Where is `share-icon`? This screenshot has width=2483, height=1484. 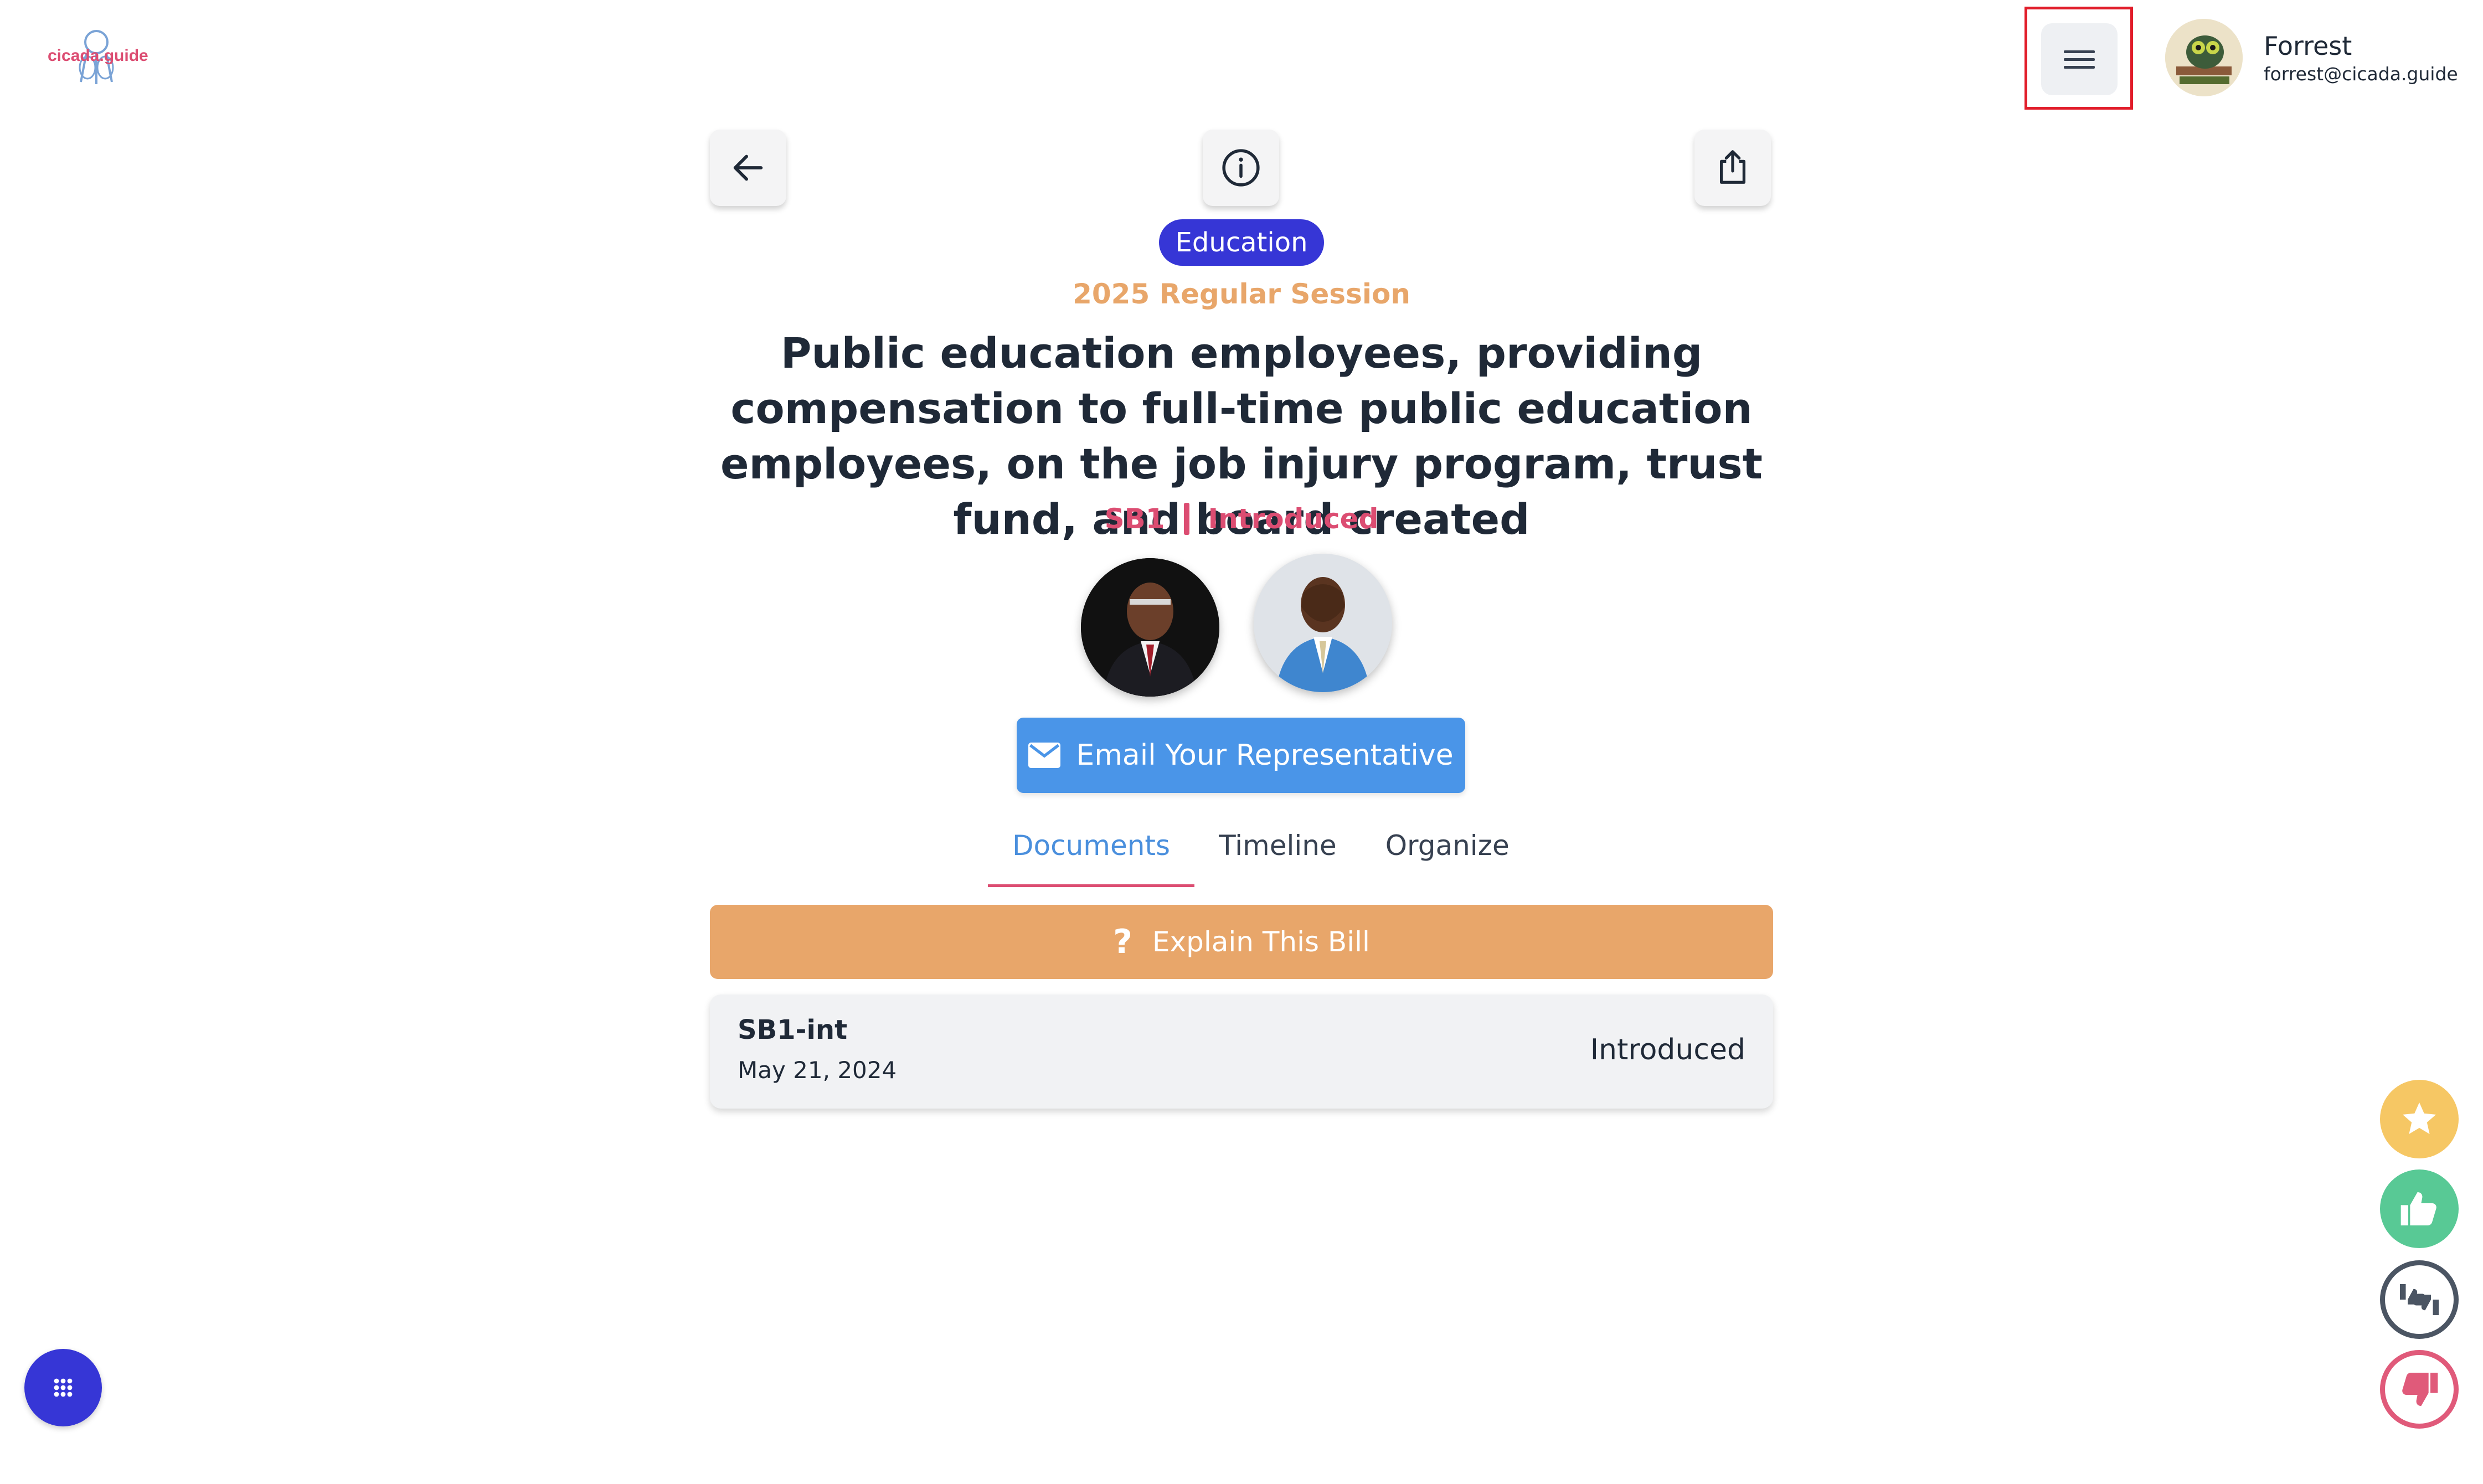
share-icon is located at coordinates (1732, 167).